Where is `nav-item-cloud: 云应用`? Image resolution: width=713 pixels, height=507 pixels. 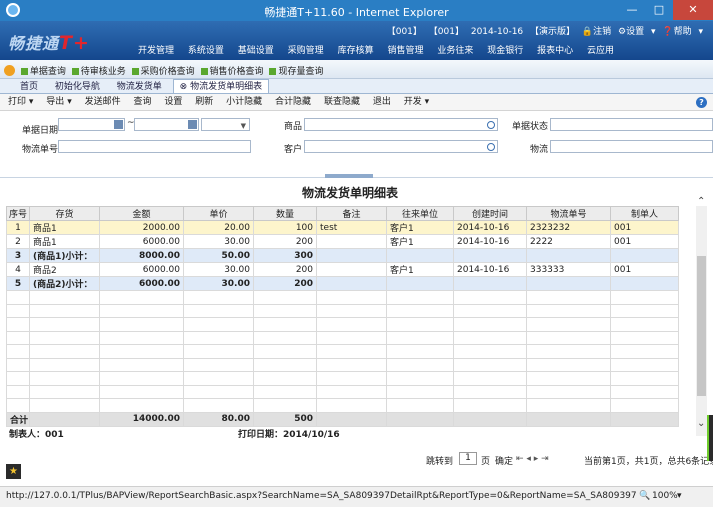
nav-item-cloud: 云应用 is located at coordinates (600, 49).